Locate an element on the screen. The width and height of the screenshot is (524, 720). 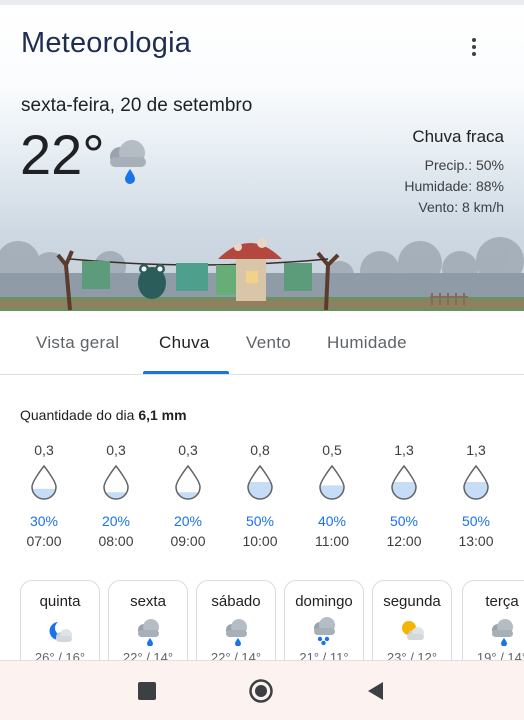
hour-time: 08:00 is located at coordinates (116, 541).